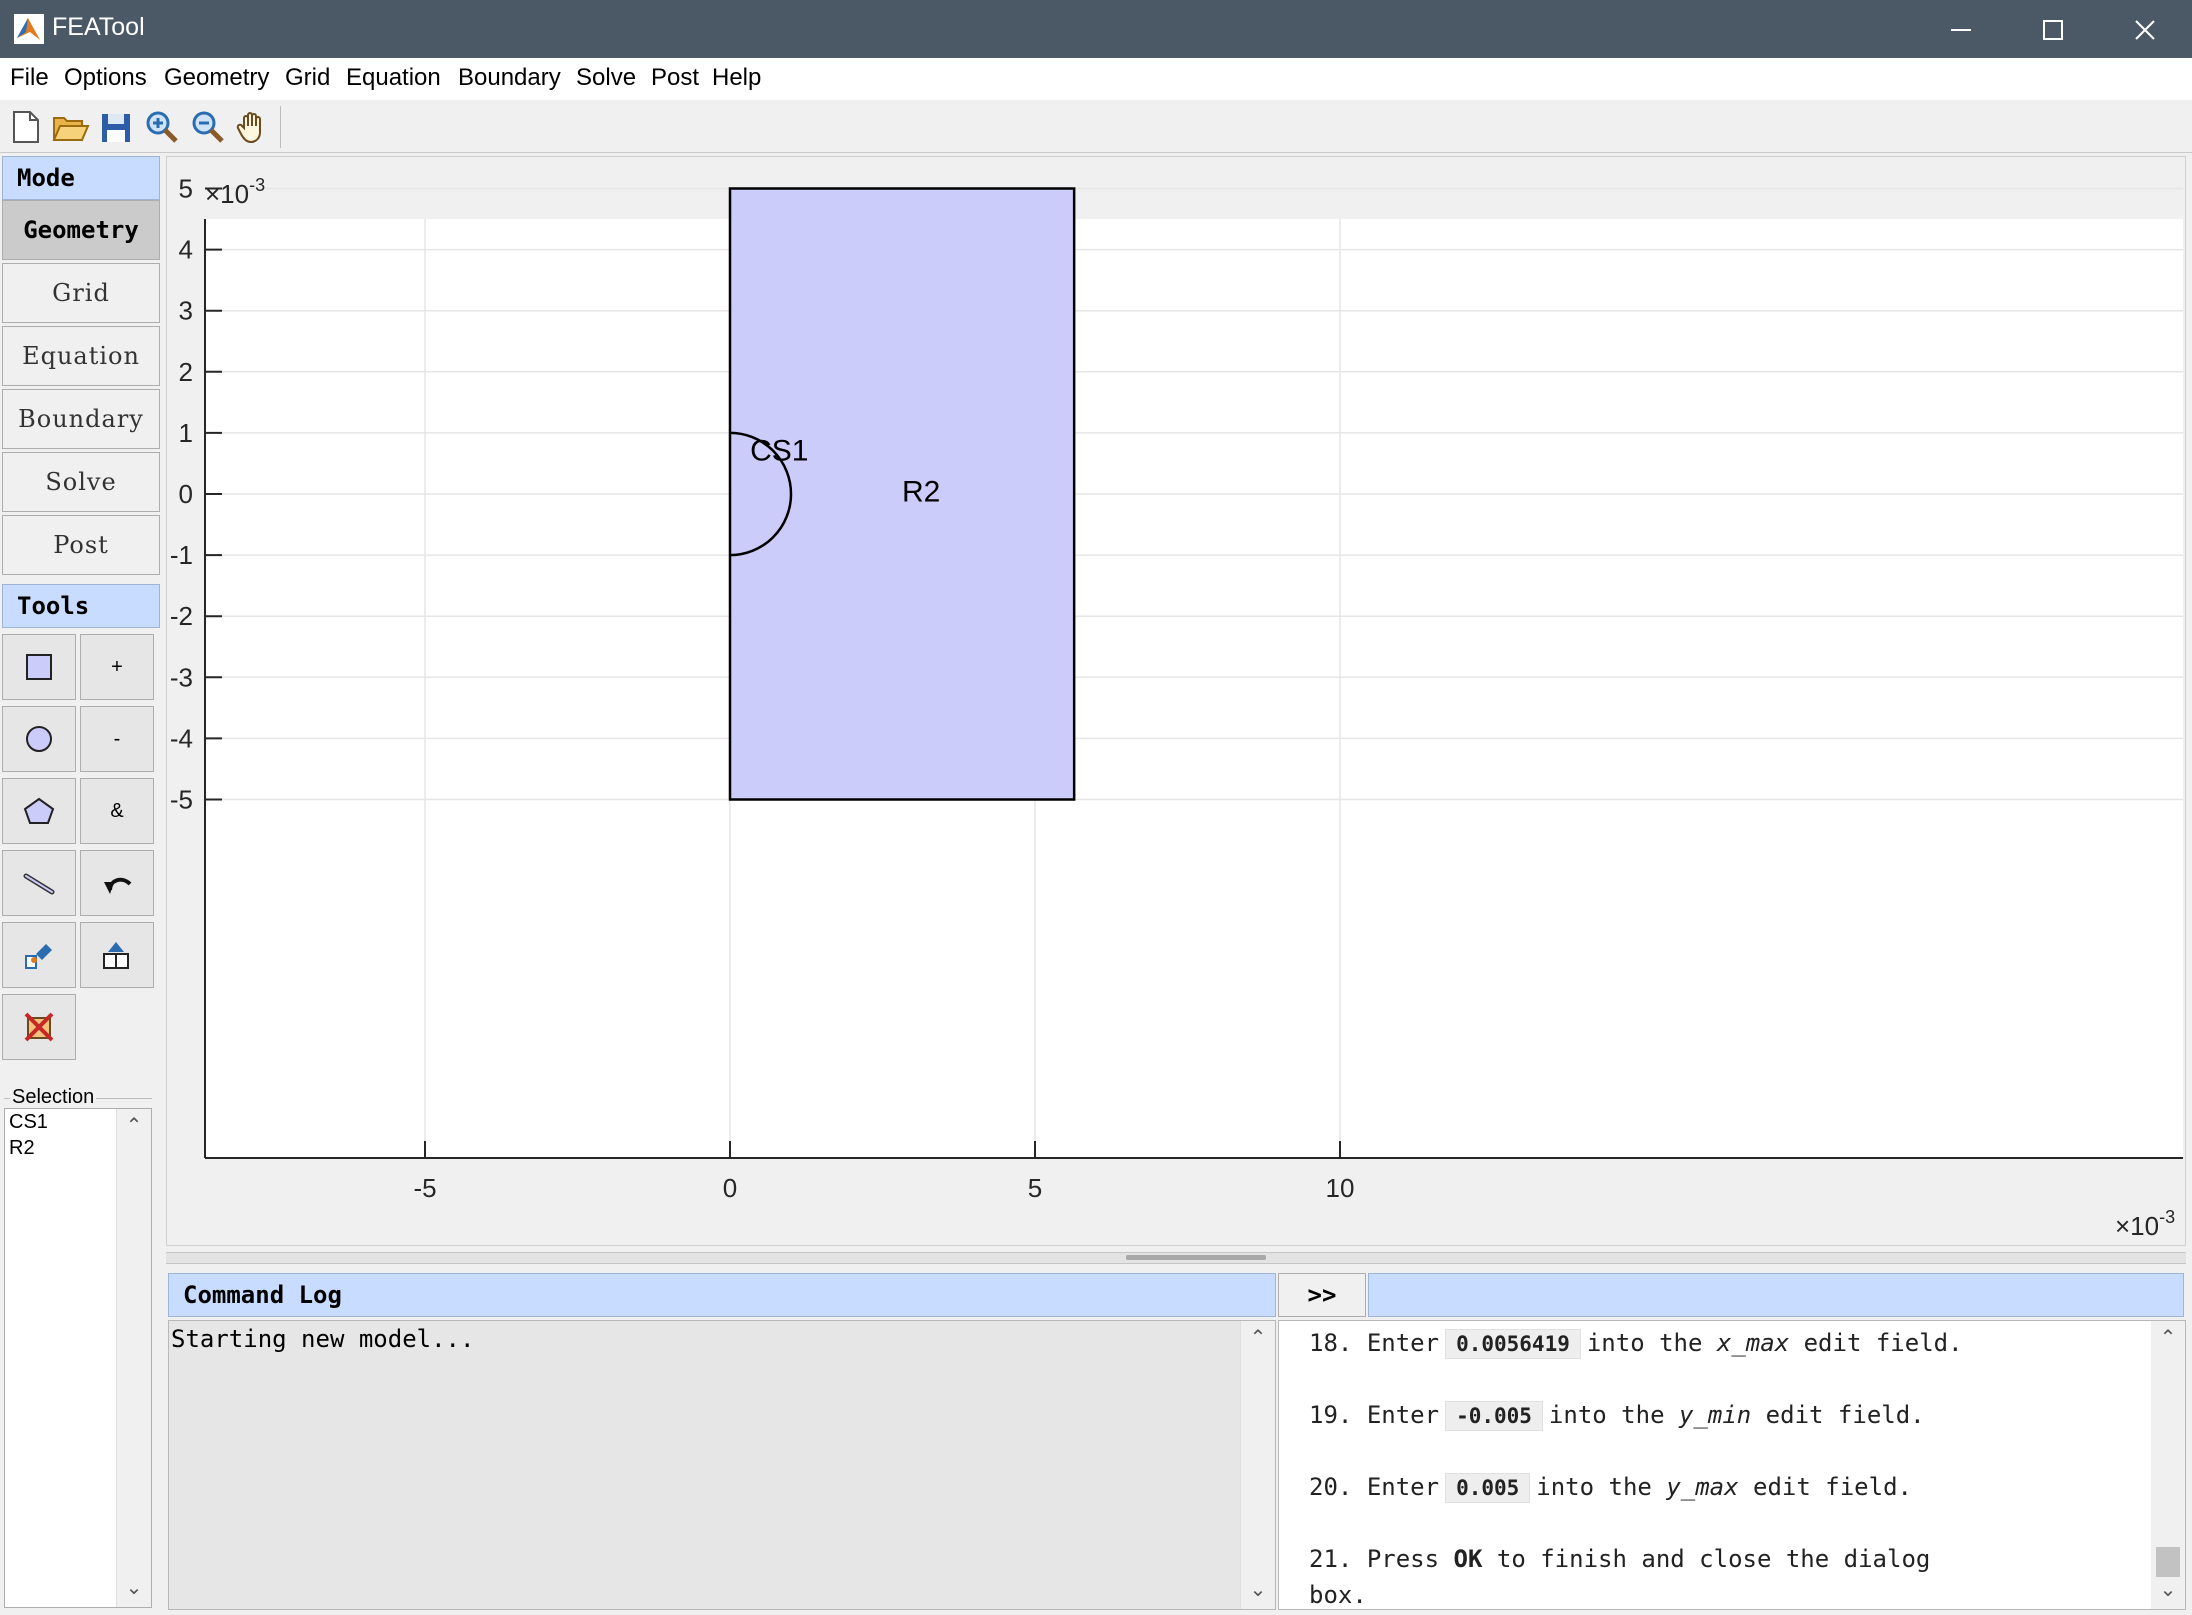 This screenshot has width=2192, height=1615. I want to click on help-scroll-track: ⌃ ⌄, so click(2168, 1465).